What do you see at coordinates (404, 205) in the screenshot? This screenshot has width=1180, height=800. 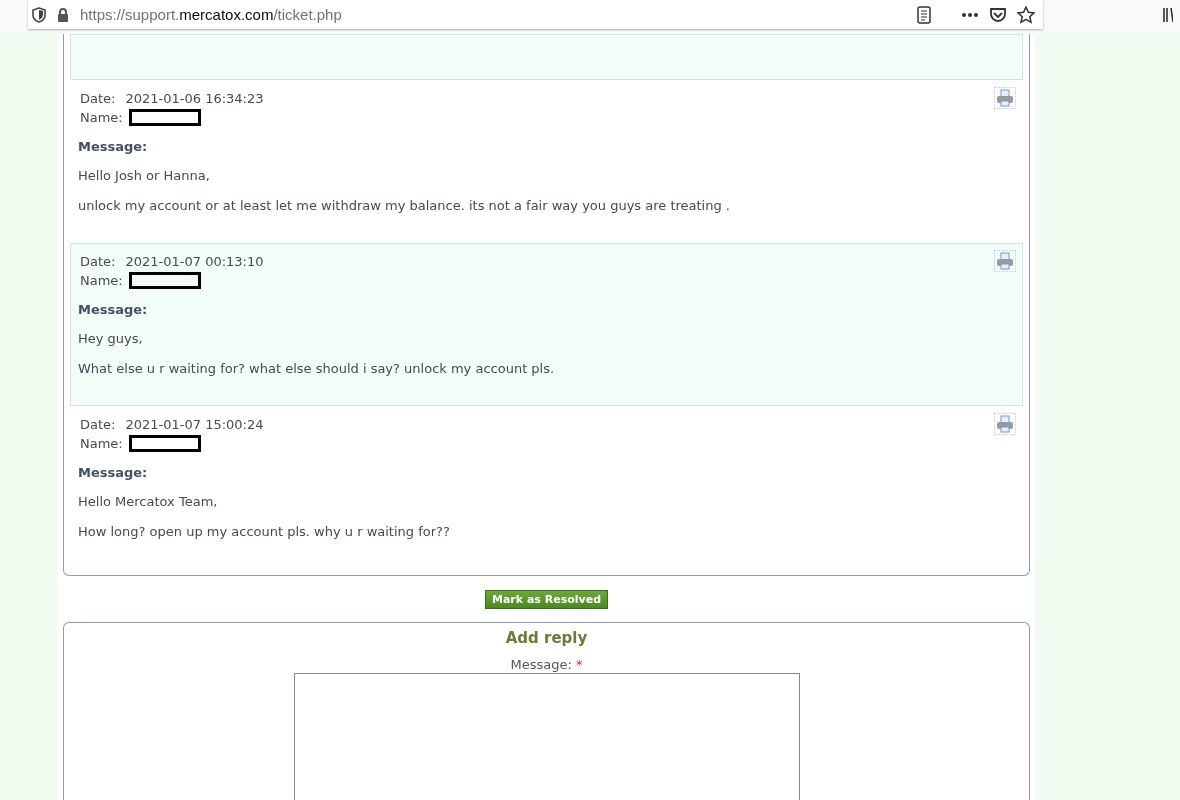 I see `message-text: unlock my account or at least let me withdraw my balance. its not a fair way you guys are treating .` at bounding box center [404, 205].